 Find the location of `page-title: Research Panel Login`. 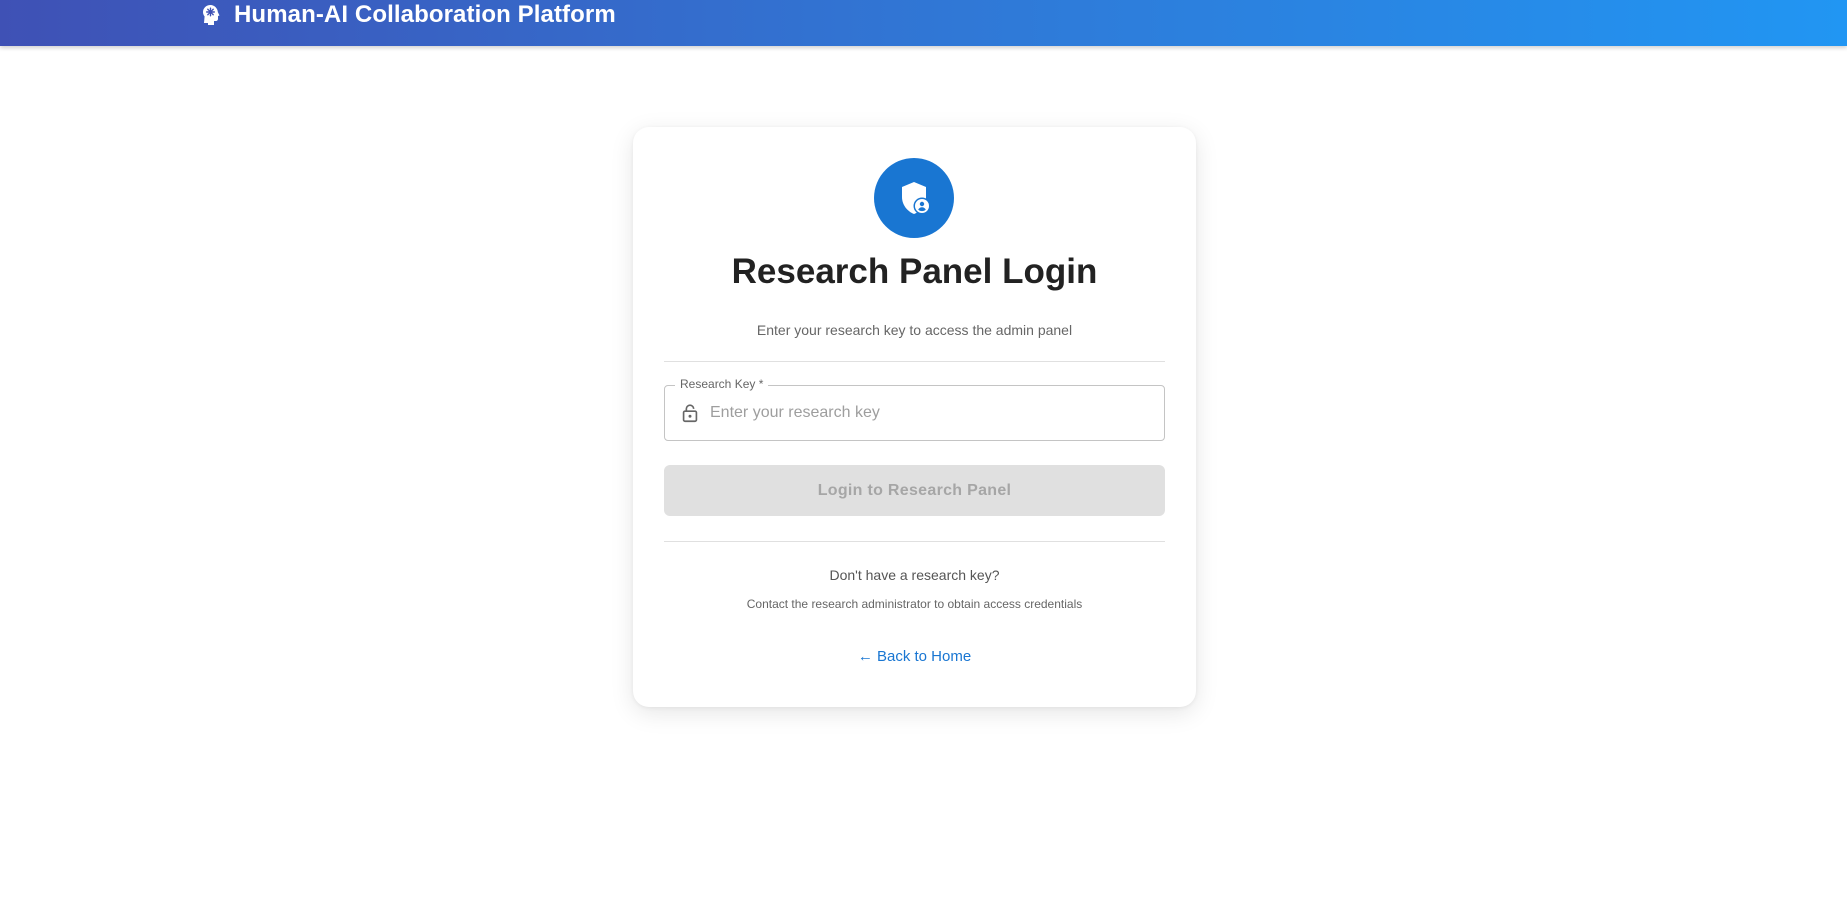

page-title: Research Panel Login is located at coordinates (914, 271).